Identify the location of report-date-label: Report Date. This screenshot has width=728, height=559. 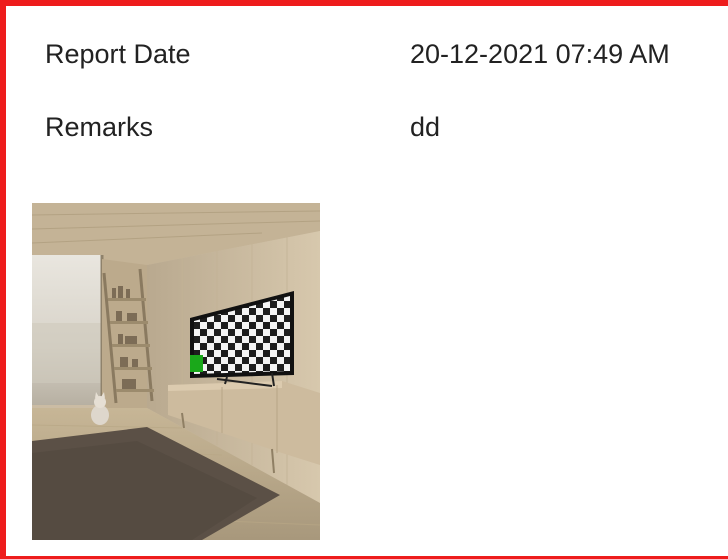
(118, 54).